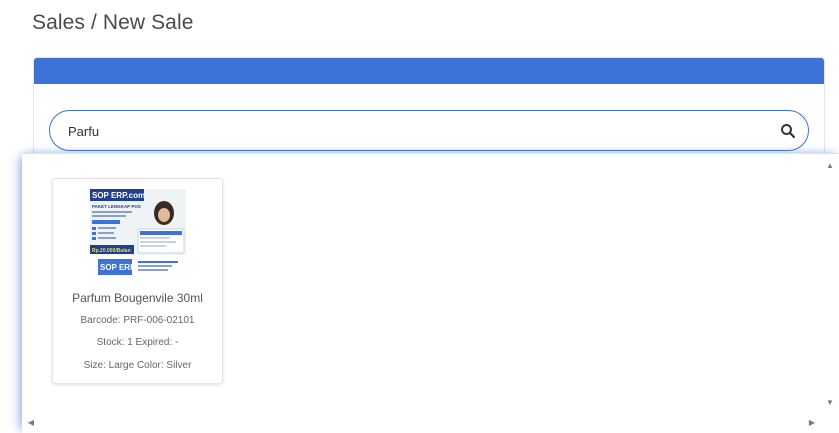  I want to click on scroll-up-arrow: ▲, so click(830, 166).